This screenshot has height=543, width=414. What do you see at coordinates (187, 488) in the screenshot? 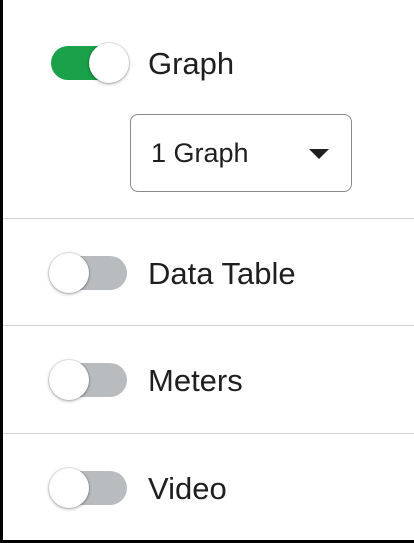
I see `video-label: Video` at bounding box center [187, 488].